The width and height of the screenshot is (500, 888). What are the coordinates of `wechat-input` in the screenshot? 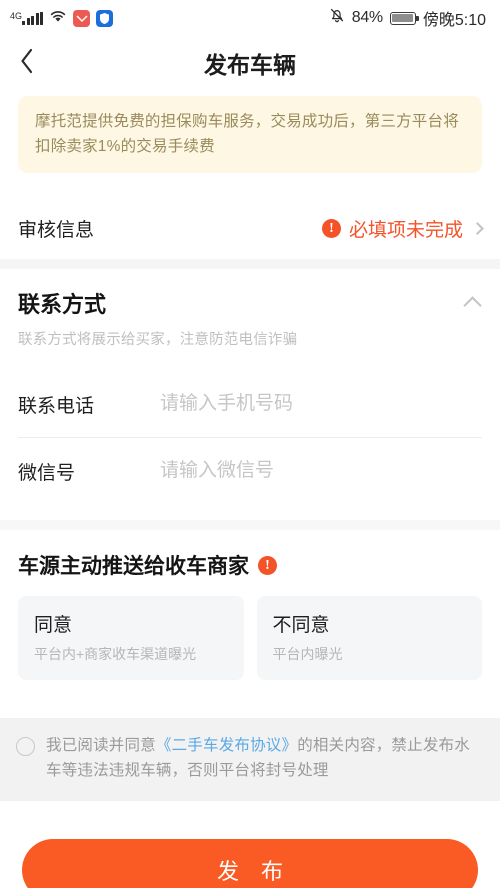 It's located at (321, 471).